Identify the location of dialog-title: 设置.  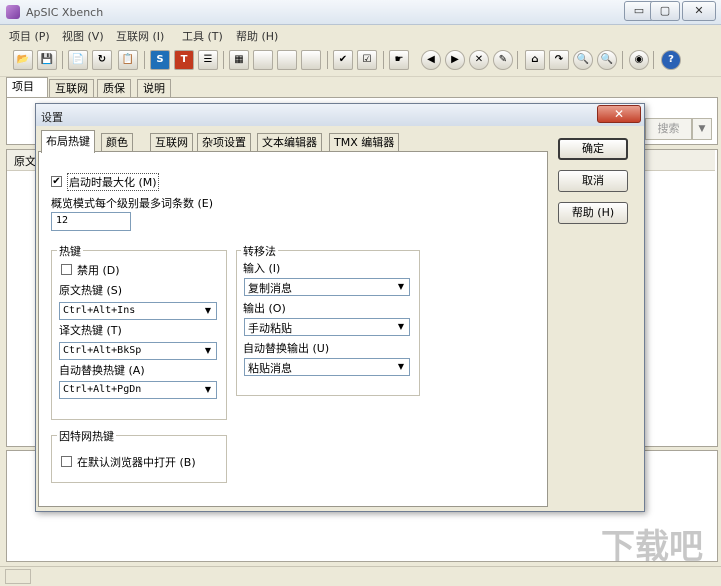
(52, 117).